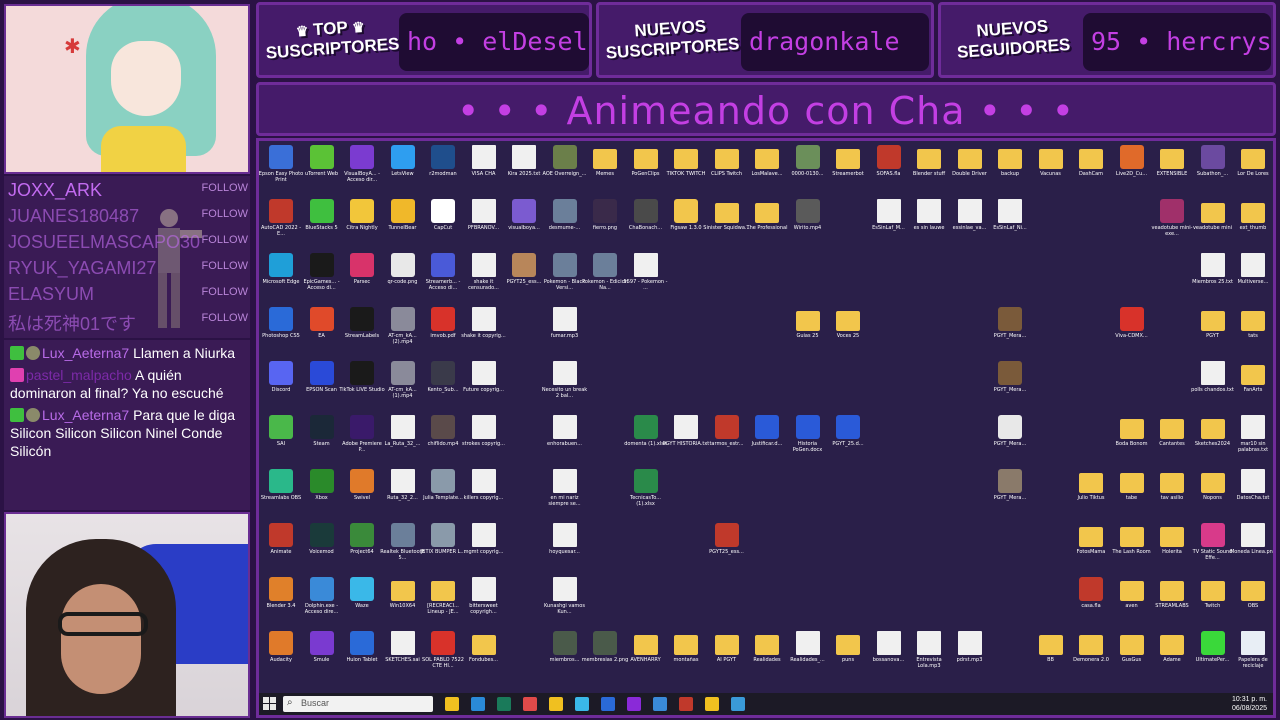 The image size is (1280, 720). Describe the element at coordinates (970, 655) in the screenshot. I see `desktop-icon: pdrst.mp3` at that location.